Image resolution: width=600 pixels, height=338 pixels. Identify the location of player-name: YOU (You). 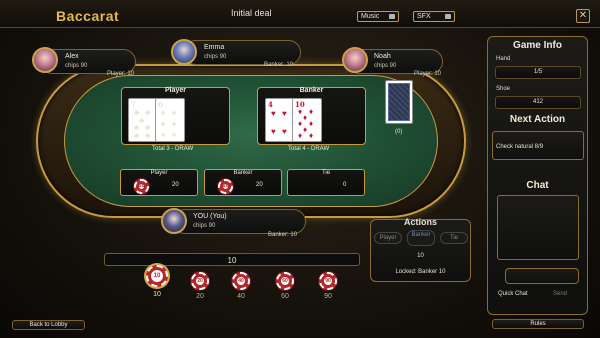
(210, 216).